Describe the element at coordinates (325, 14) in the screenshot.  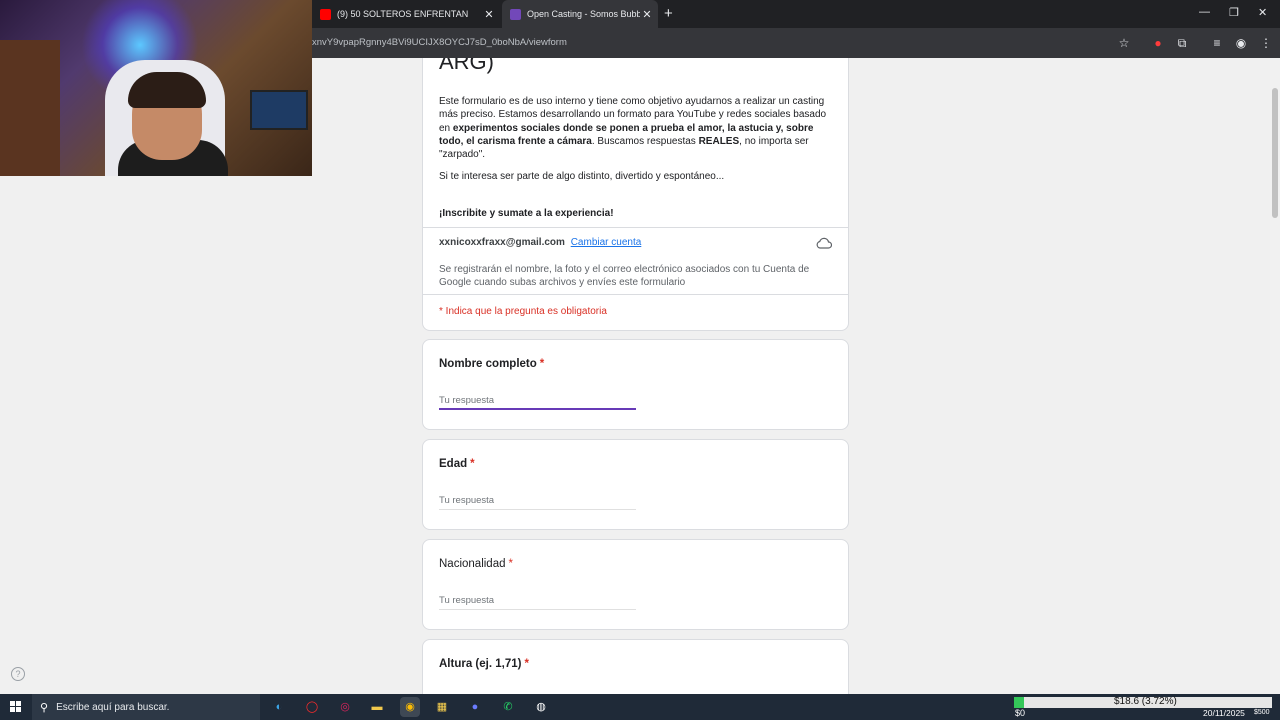
I see `youtube-icon` at that location.